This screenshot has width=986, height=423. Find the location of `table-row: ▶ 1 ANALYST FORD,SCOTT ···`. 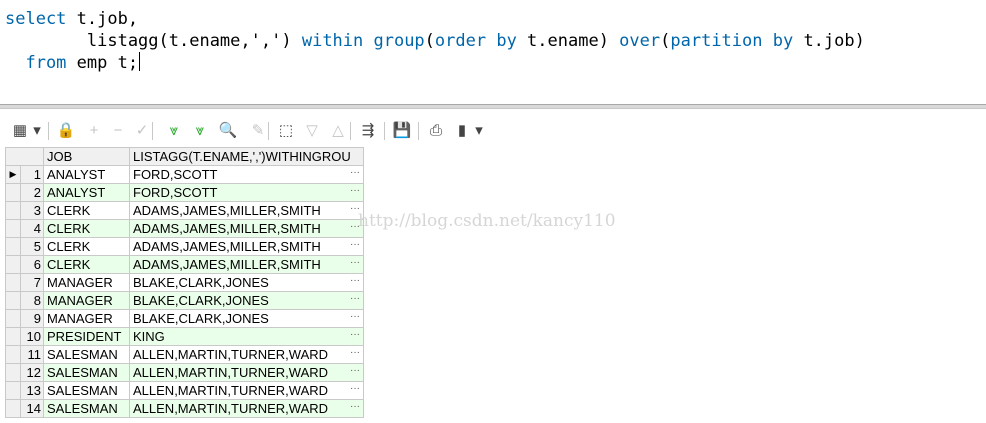

table-row: ▶ 1 ANALYST FORD,SCOTT ··· is located at coordinates (184, 174).